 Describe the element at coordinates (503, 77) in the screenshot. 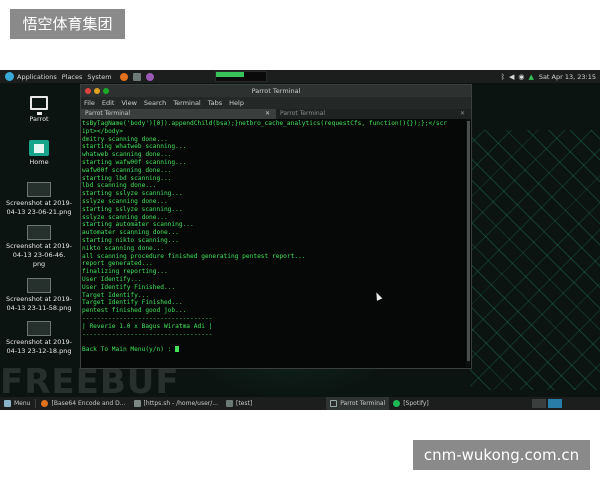

I see `bluetooth-icon: ᛒ` at that location.